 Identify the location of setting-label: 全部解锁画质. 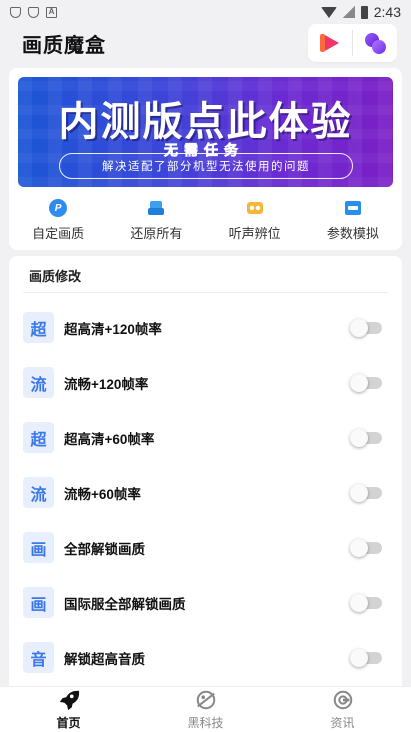
(104, 549).